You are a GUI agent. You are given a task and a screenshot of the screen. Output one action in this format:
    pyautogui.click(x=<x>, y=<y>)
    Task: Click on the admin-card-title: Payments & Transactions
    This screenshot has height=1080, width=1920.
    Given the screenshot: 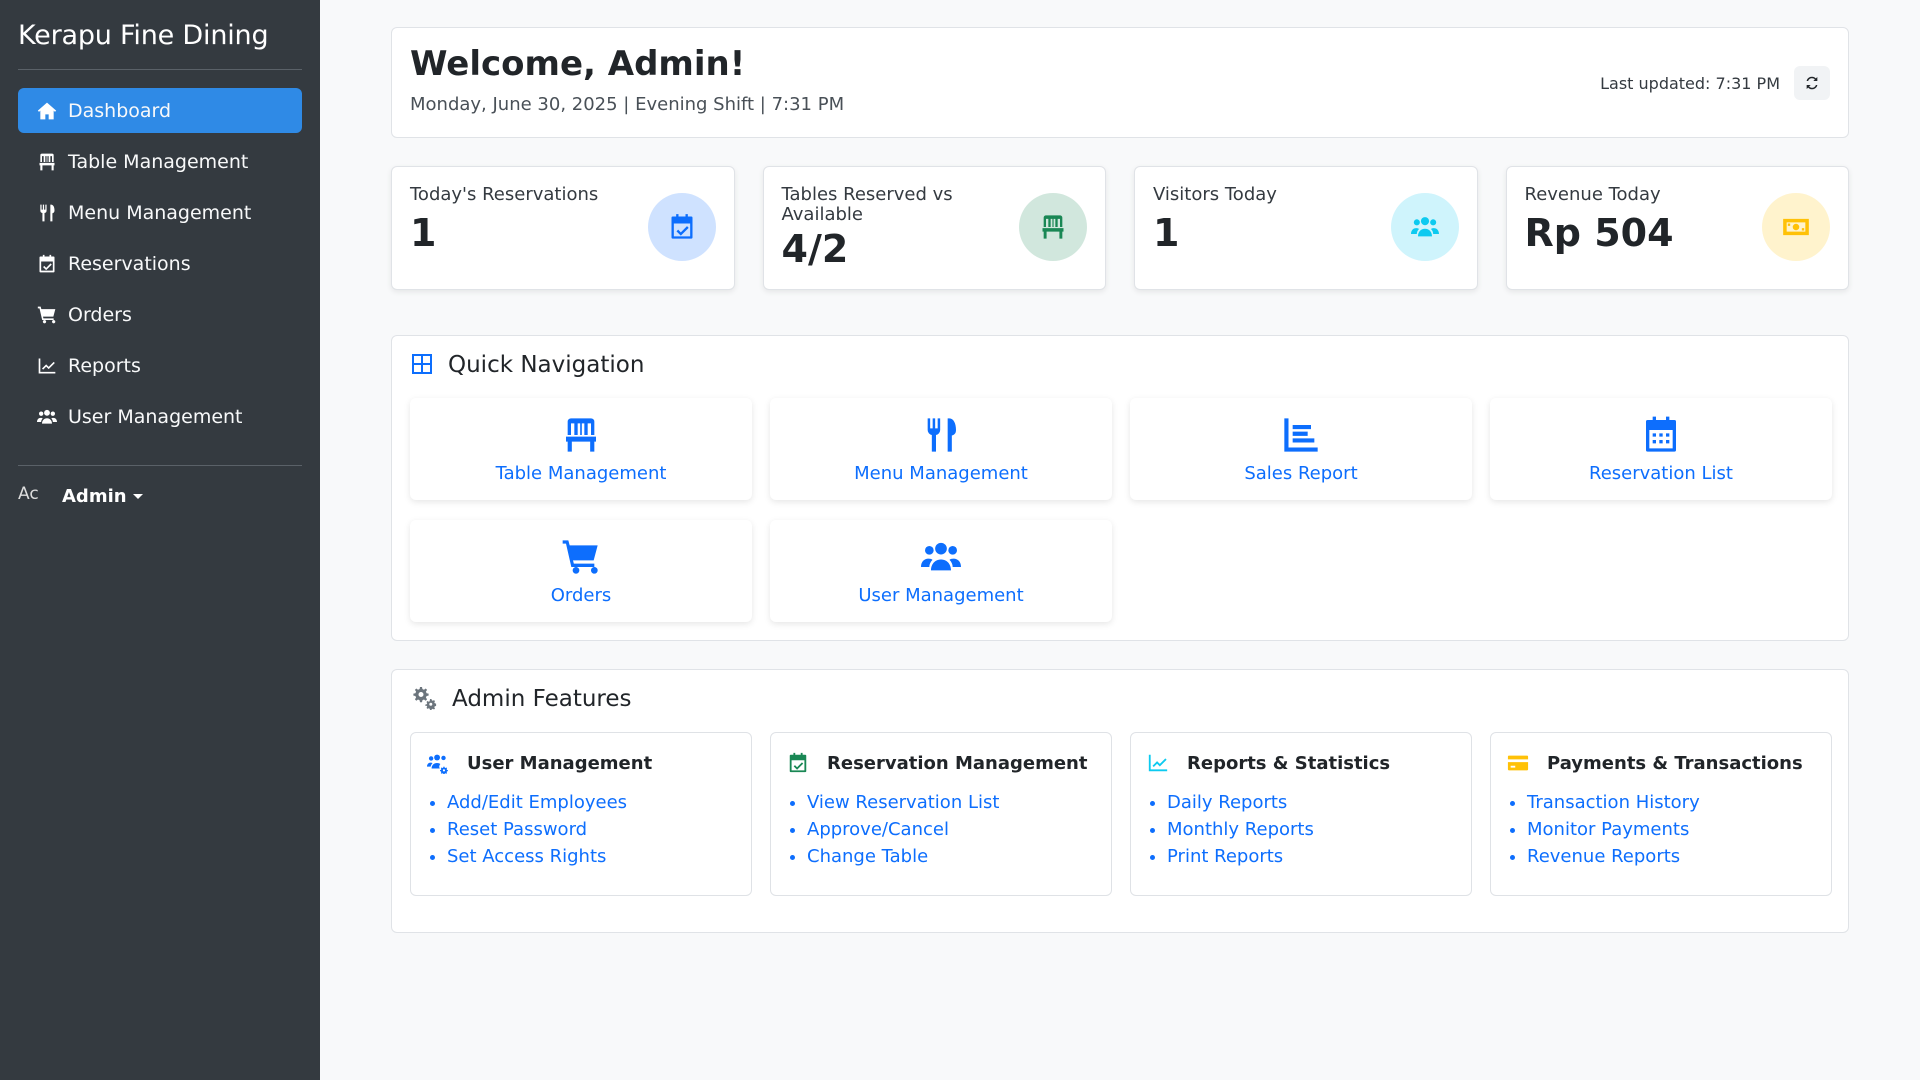 What is the action you would take?
    pyautogui.click(x=1675, y=763)
    